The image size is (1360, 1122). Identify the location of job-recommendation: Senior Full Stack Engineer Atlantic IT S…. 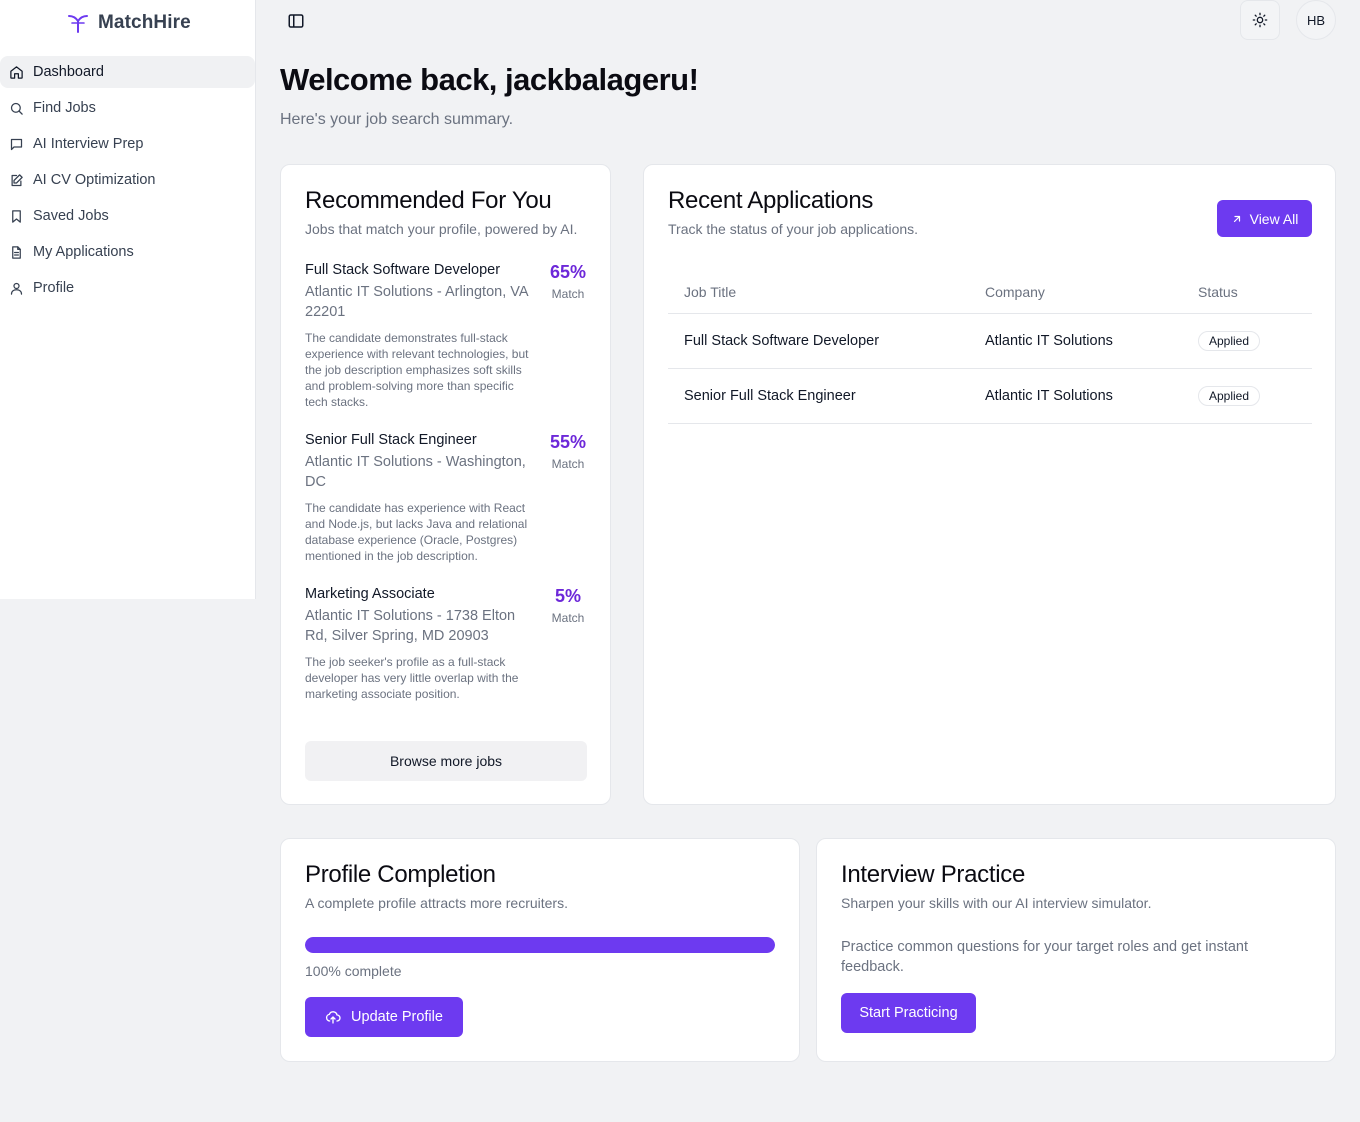
(446, 498).